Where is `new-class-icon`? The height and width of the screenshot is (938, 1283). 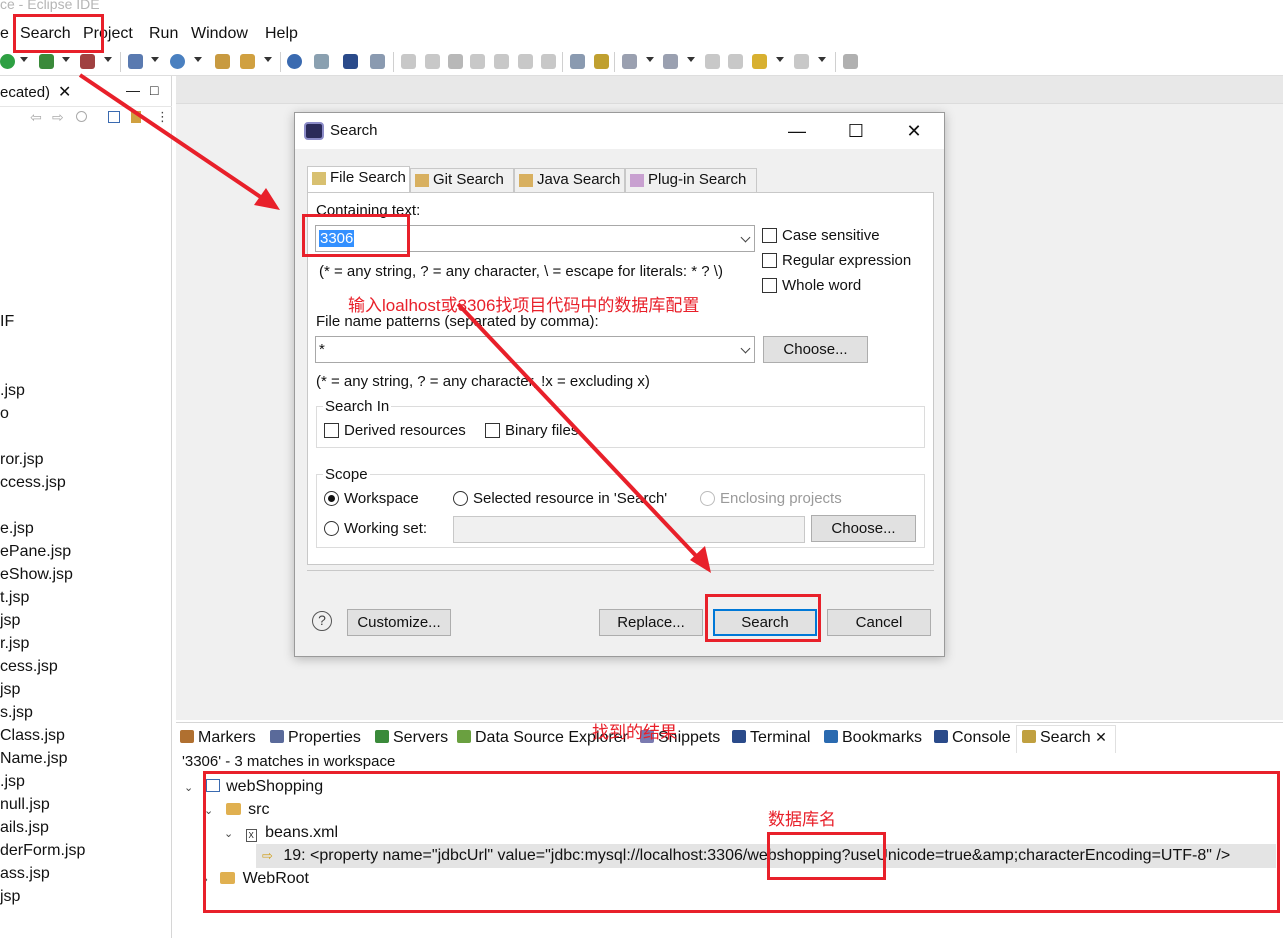 new-class-icon is located at coordinates (177, 61).